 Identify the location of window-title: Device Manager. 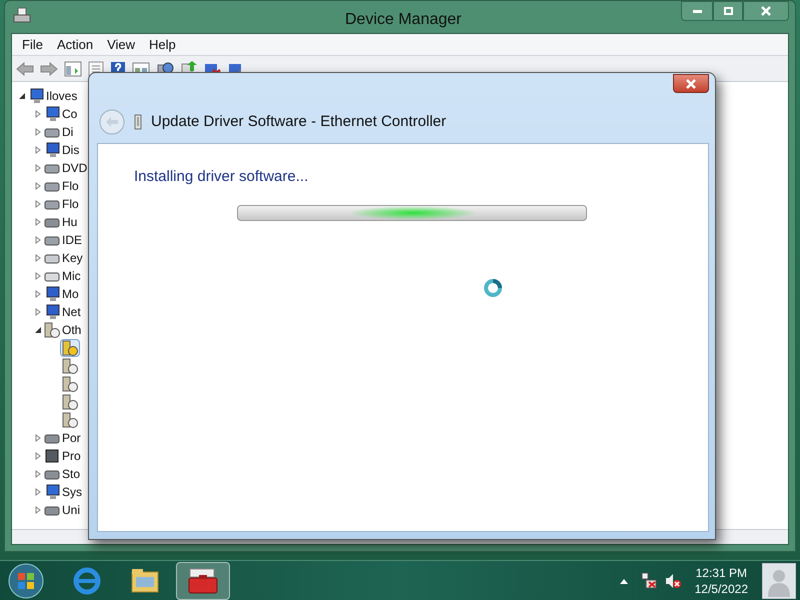
(403, 20).